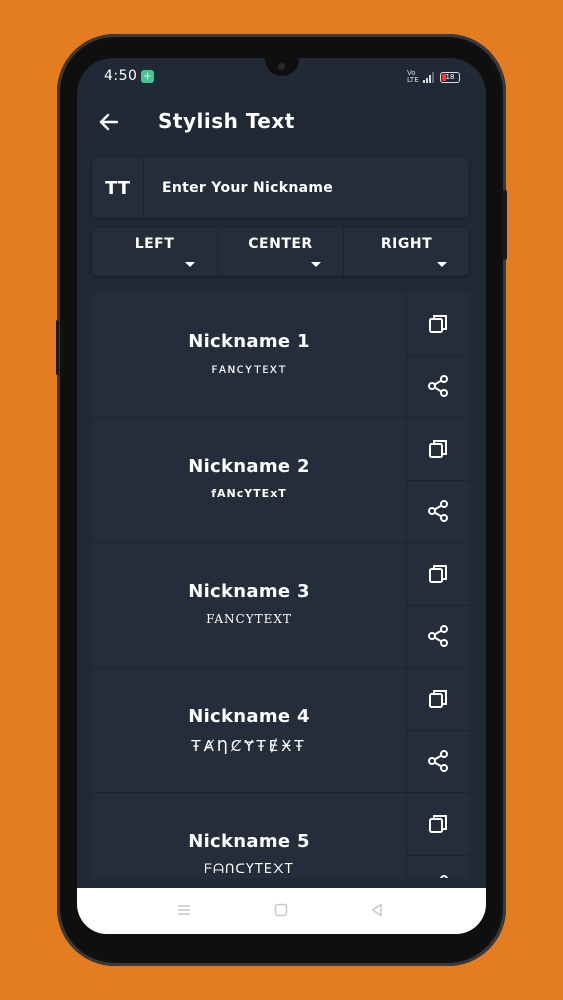  I want to click on align-right-button: RIGHT, so click(406, 252).